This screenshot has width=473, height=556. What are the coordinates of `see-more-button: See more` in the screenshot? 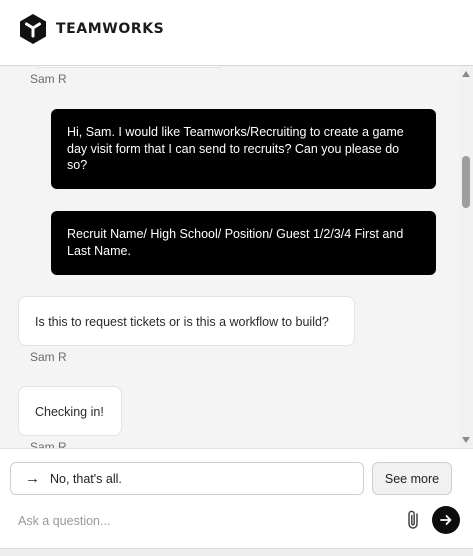 It's located at (412, 478).